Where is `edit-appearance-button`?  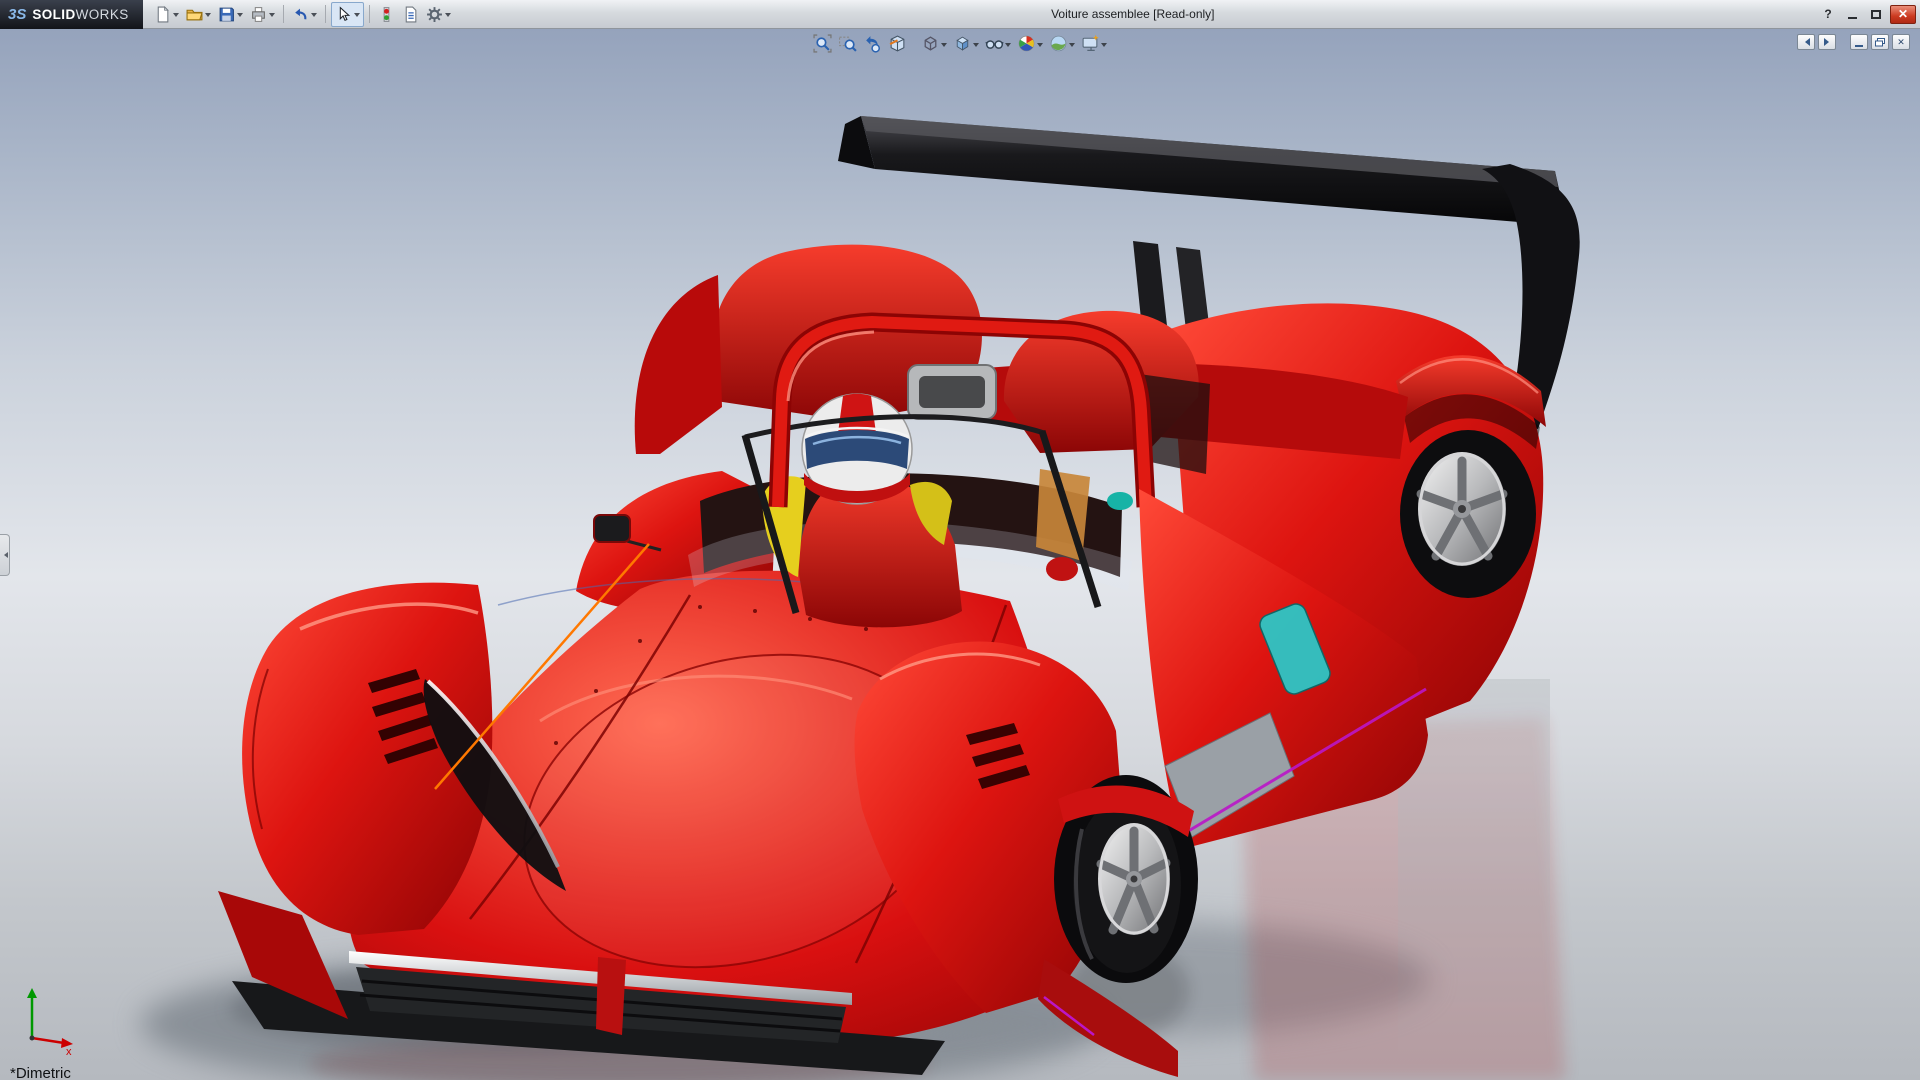
edit-appearance-button is located at coordinates (1030, 43).